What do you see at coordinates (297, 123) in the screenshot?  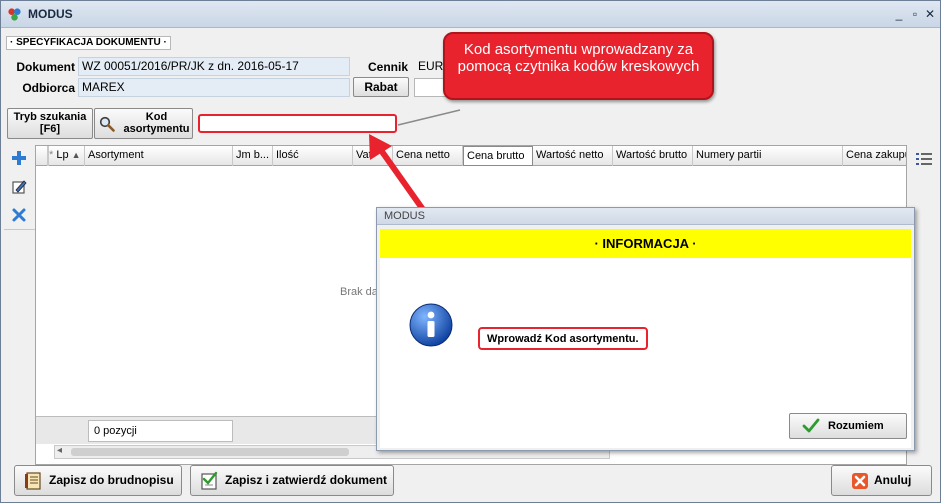 I see `code-input` at bounding box center [297, 123].